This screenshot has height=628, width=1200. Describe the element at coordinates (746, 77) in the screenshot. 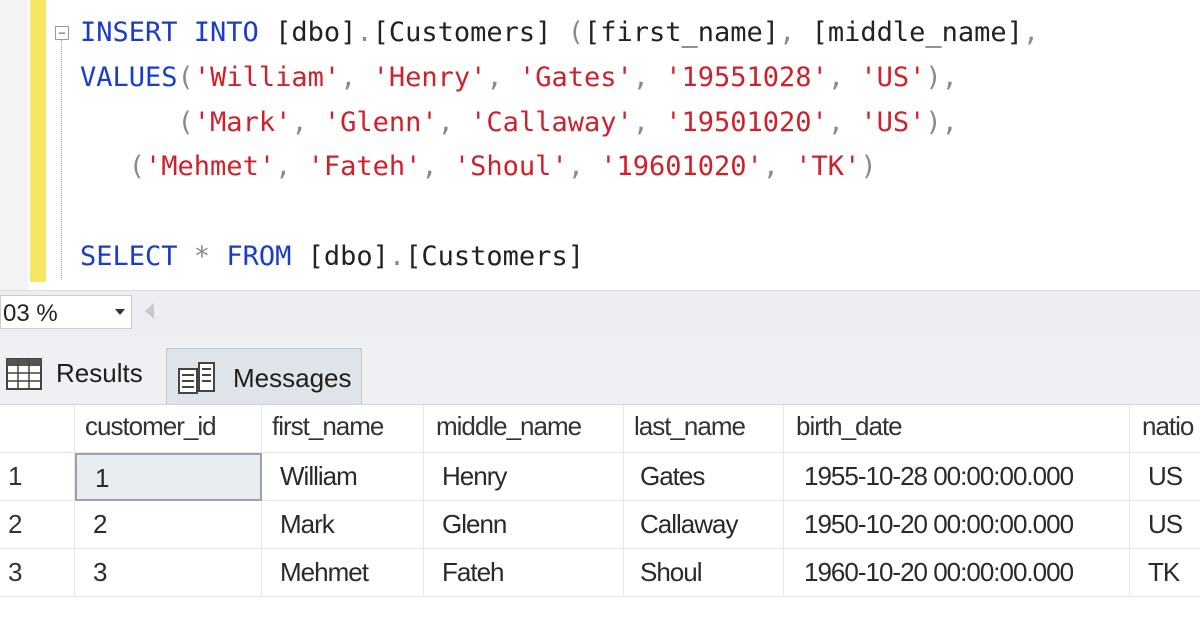

I see `string-literal: '19551028'` at that location.